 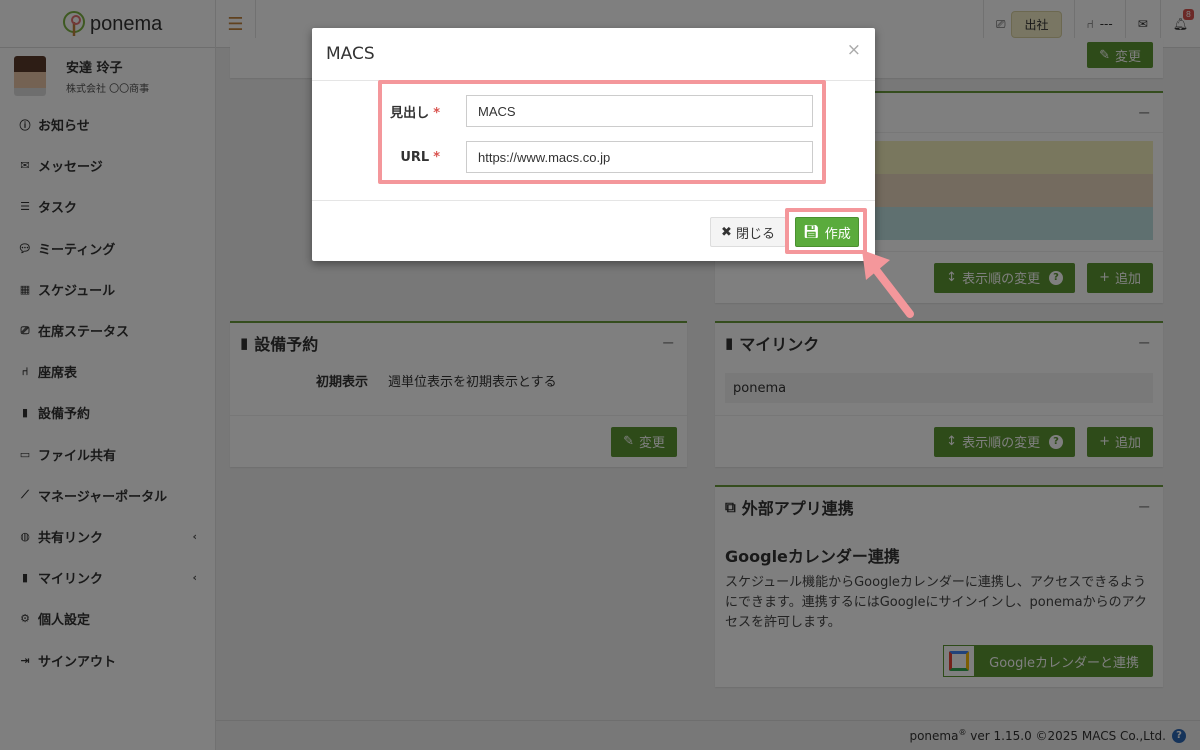 I want to click on create-button: 💾︎ 作成, so click(x=827, y=232).